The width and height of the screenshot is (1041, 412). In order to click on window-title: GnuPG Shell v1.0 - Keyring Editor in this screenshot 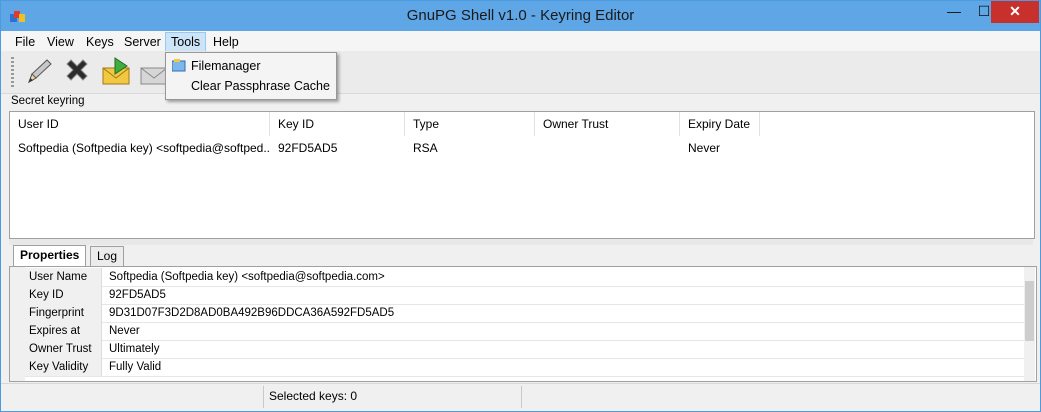, I will do `click(520, 15)`.